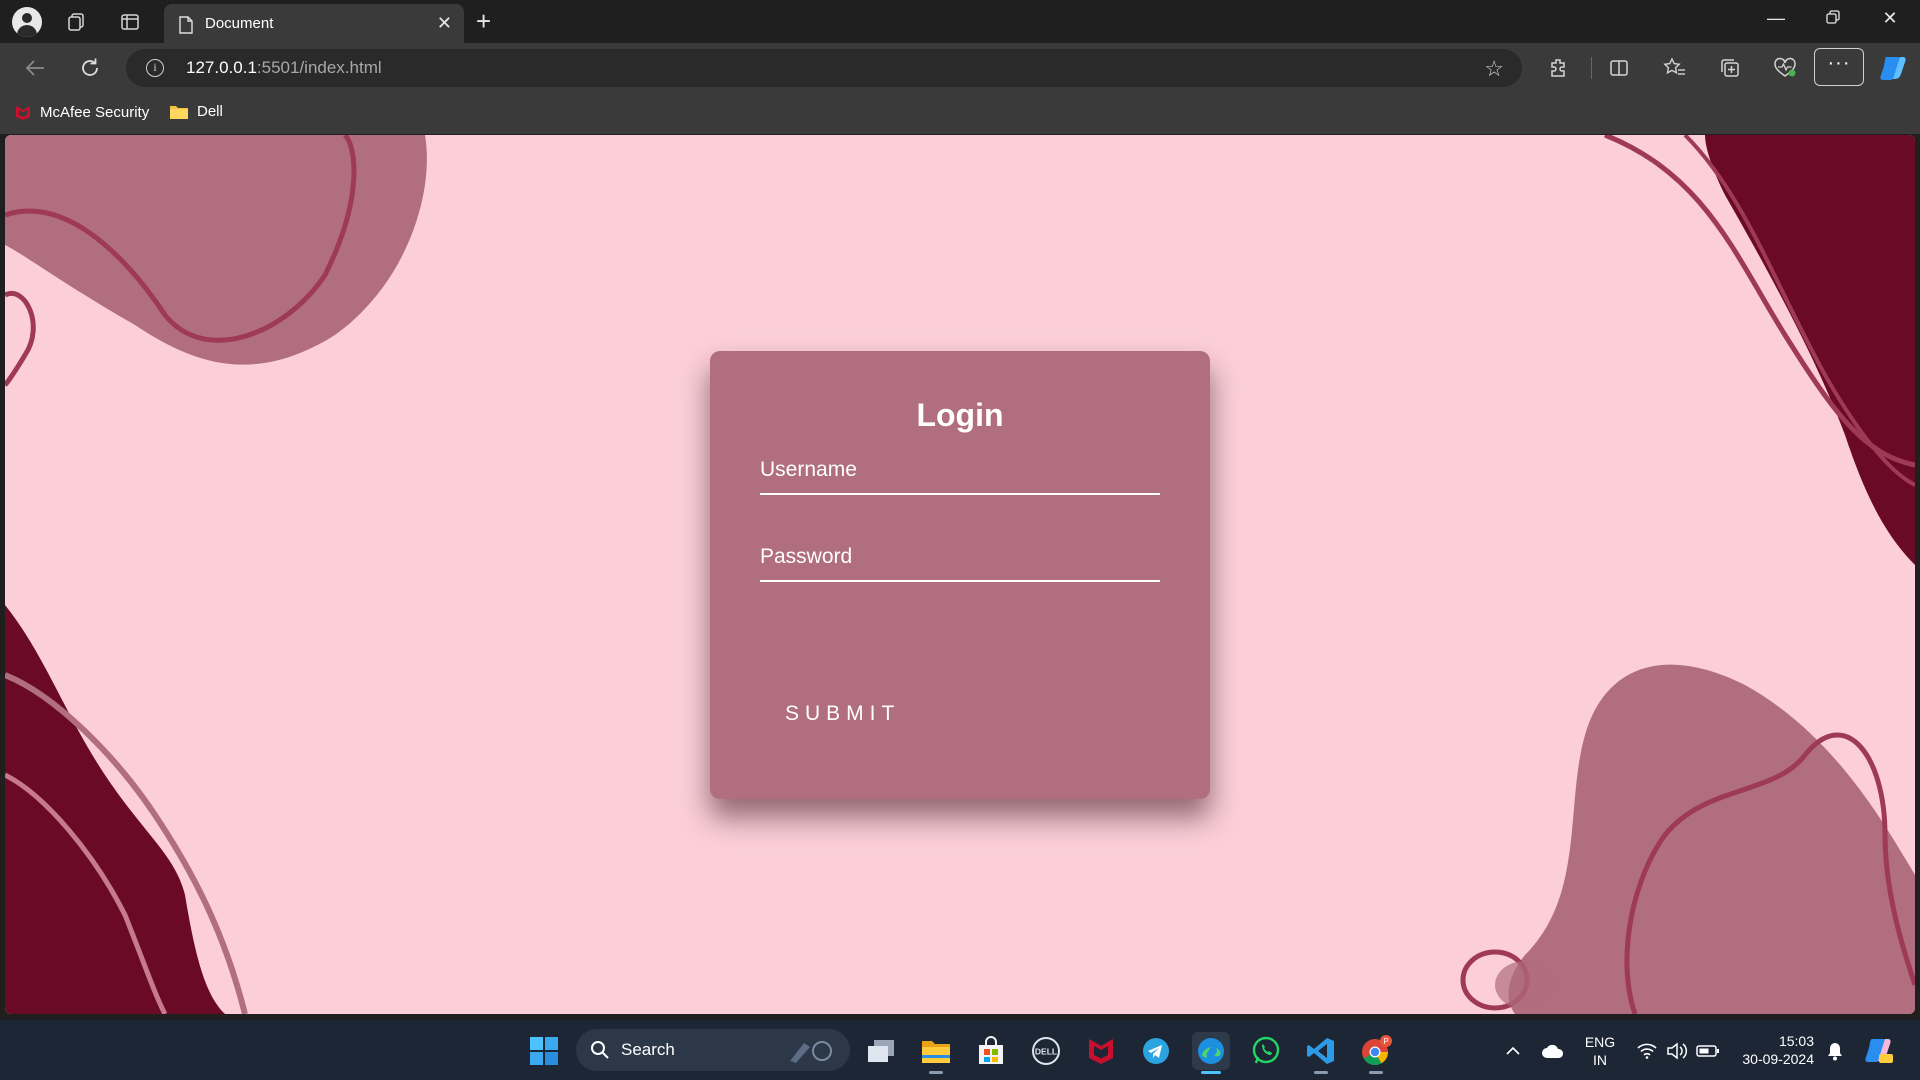  I want to click on copilot-icon, so click(1893, 68).